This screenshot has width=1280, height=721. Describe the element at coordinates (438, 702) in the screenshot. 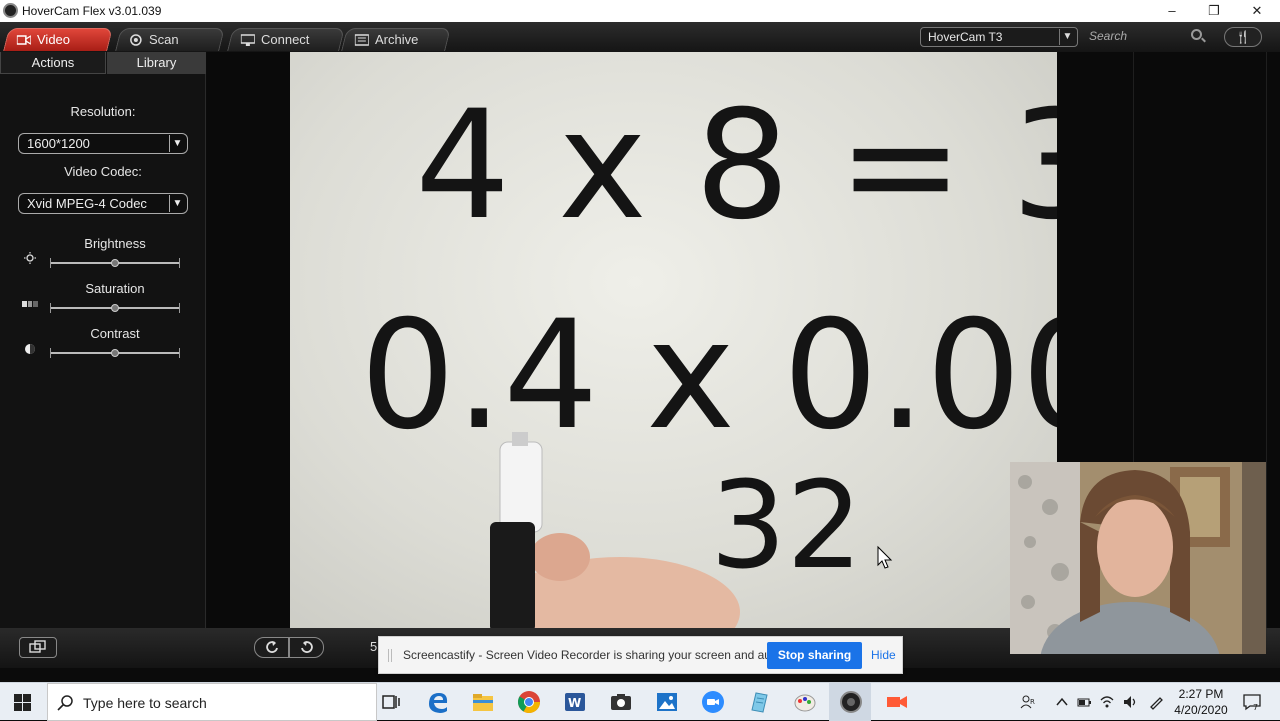

I see `edge-icon` at that location.